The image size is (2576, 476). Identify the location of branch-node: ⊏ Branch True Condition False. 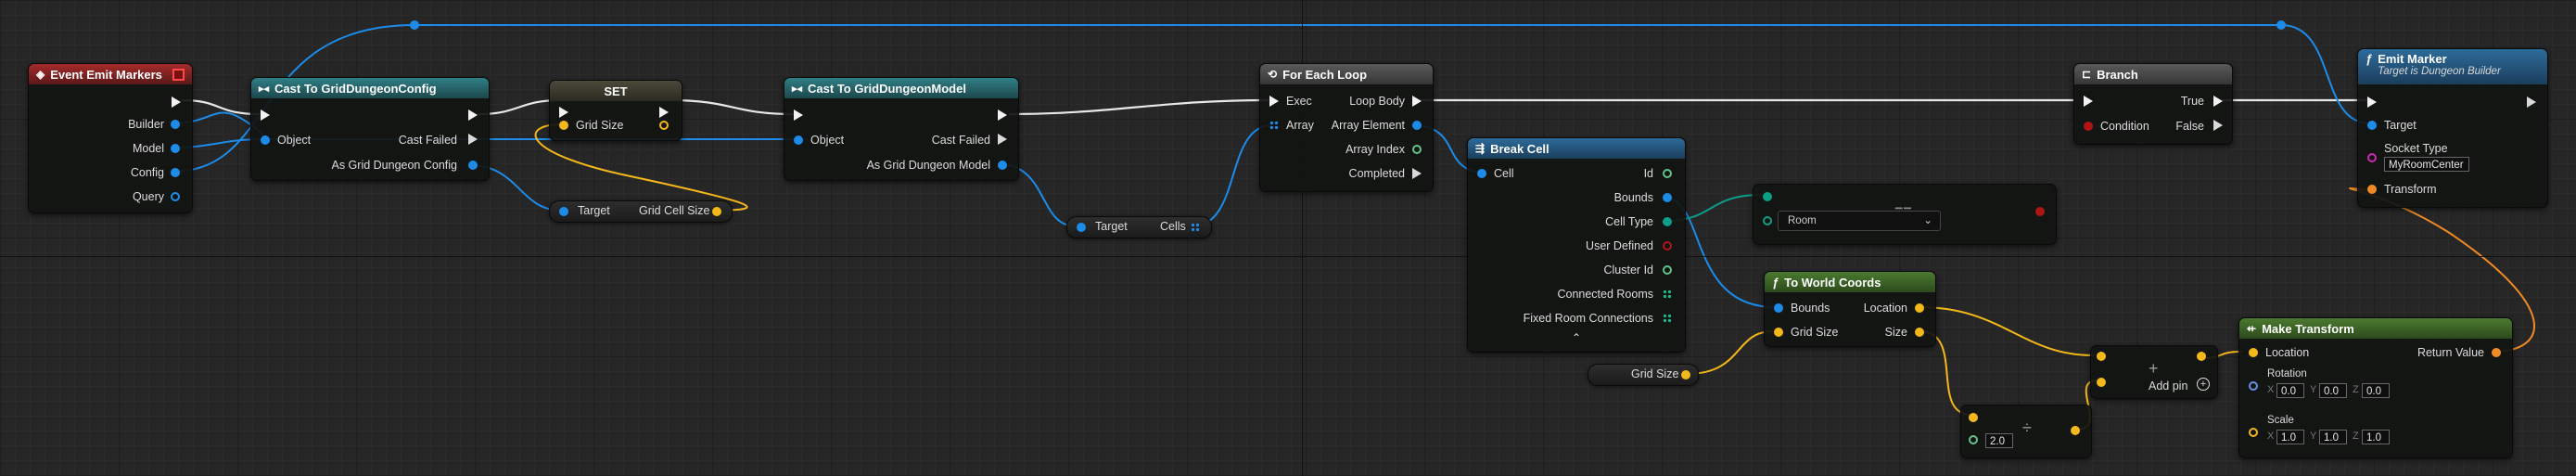
(2153, 104).